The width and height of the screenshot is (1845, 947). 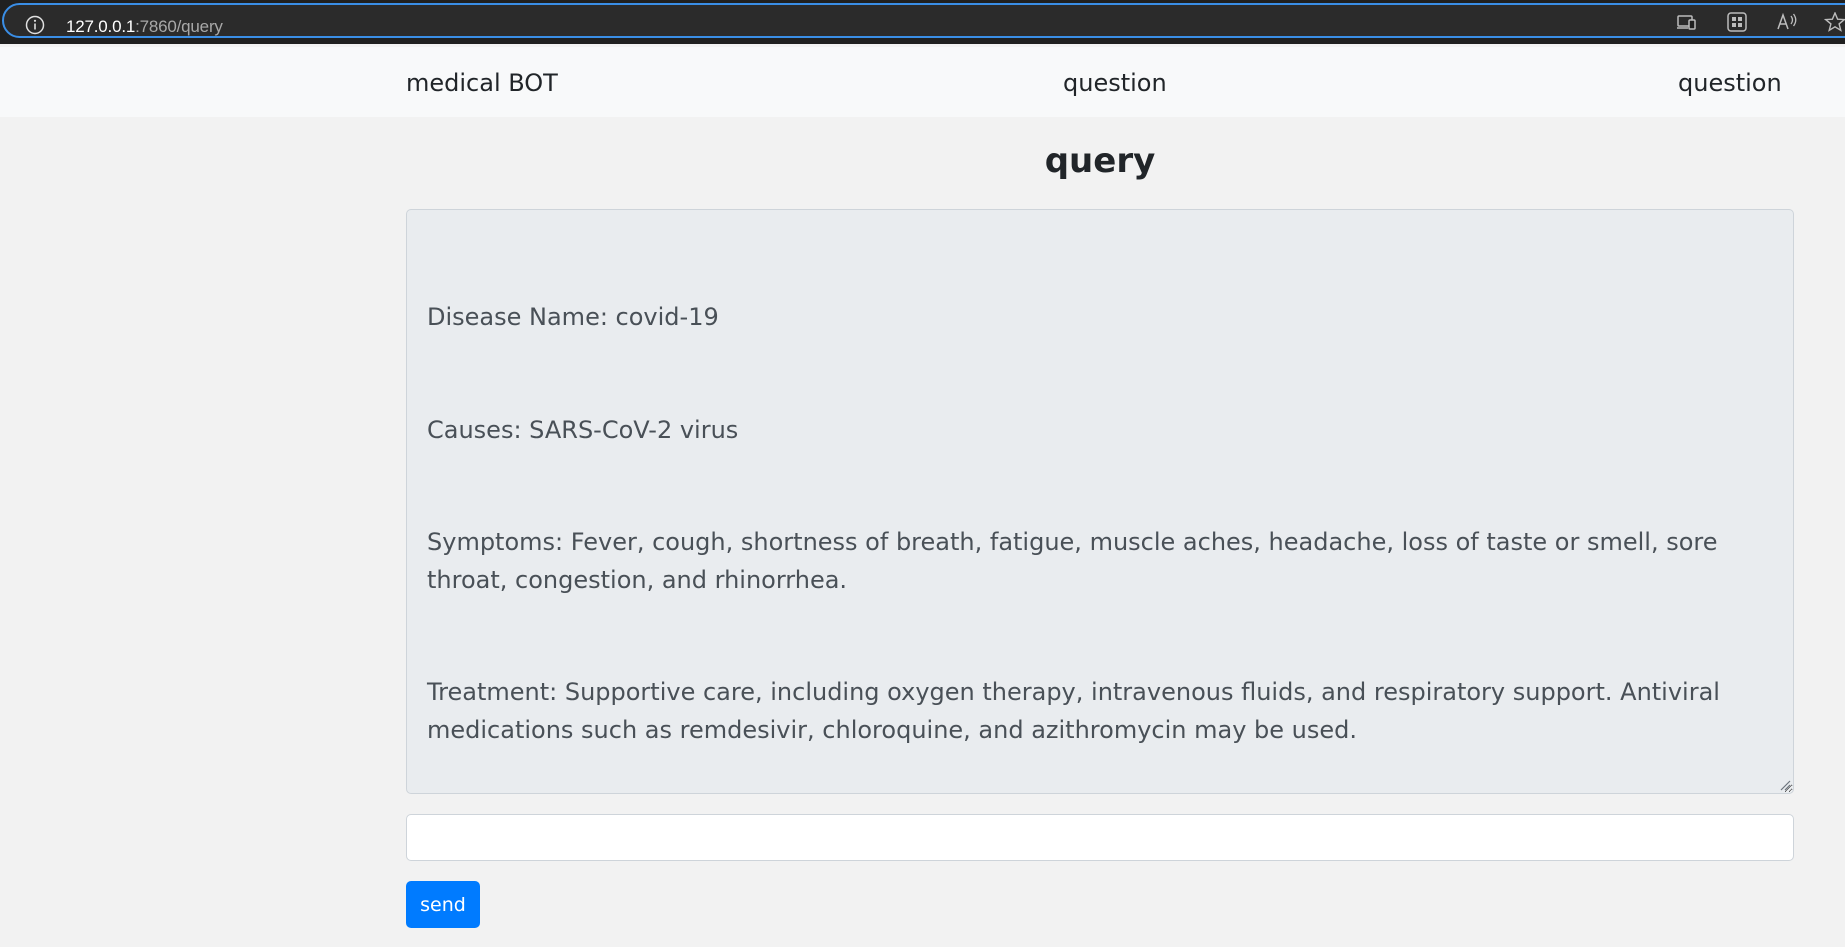 What do you see at coordinates (179, 26) in the screenshot?
I see `url-path: :7860/query` at bounding box center [179, 26].